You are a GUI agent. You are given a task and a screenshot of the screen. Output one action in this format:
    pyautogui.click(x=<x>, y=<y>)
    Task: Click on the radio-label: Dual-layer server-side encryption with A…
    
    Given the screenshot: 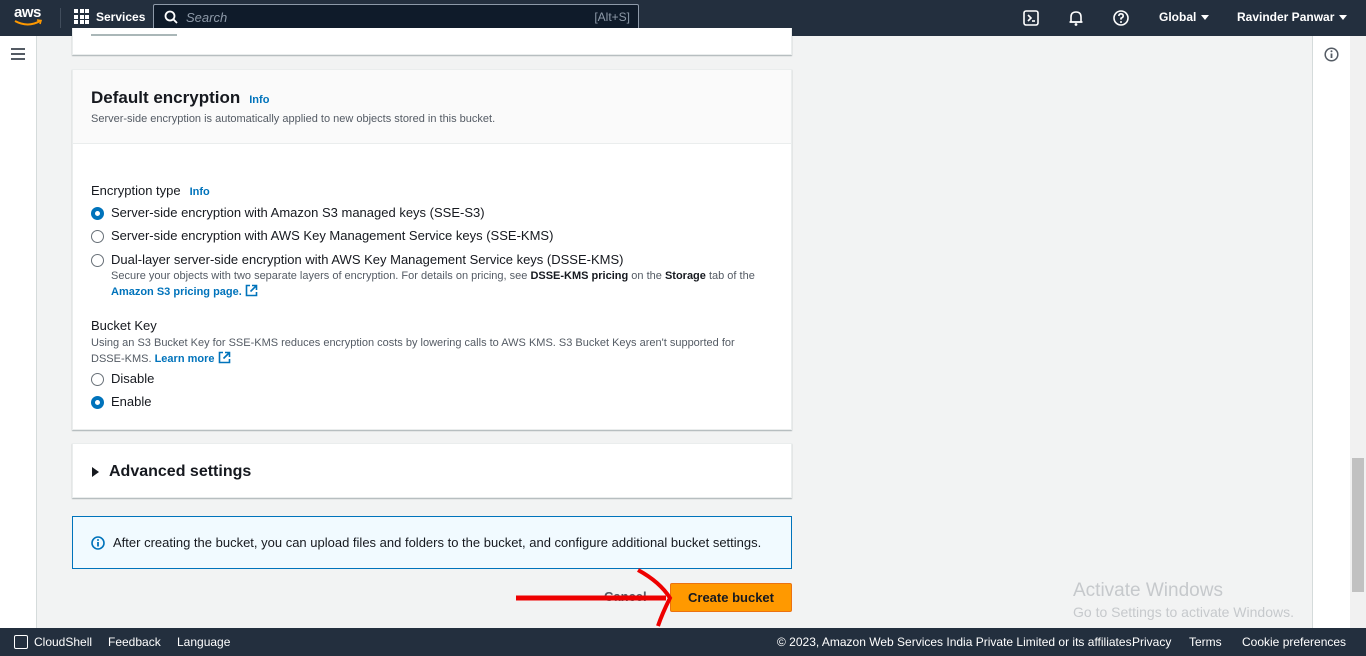 What is the action you would take?
    pyautogui.click(x=367, y=259)
    